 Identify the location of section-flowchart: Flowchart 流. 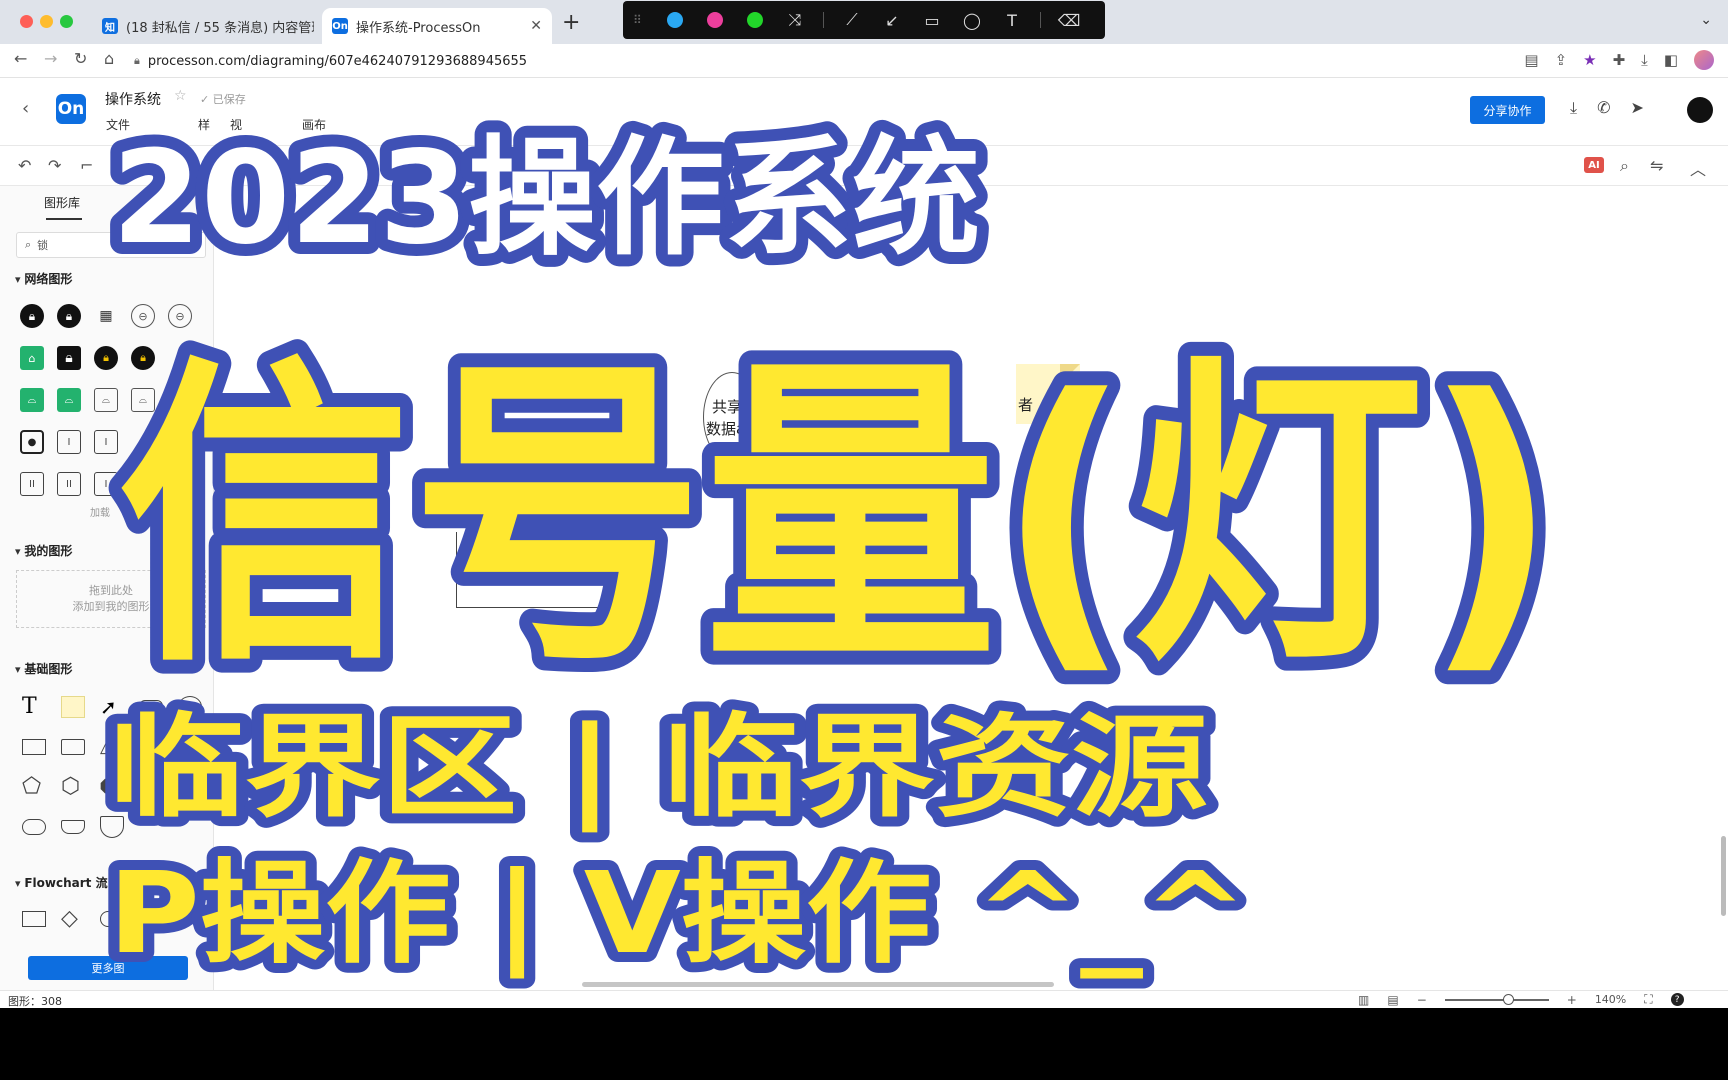
(61, 882).